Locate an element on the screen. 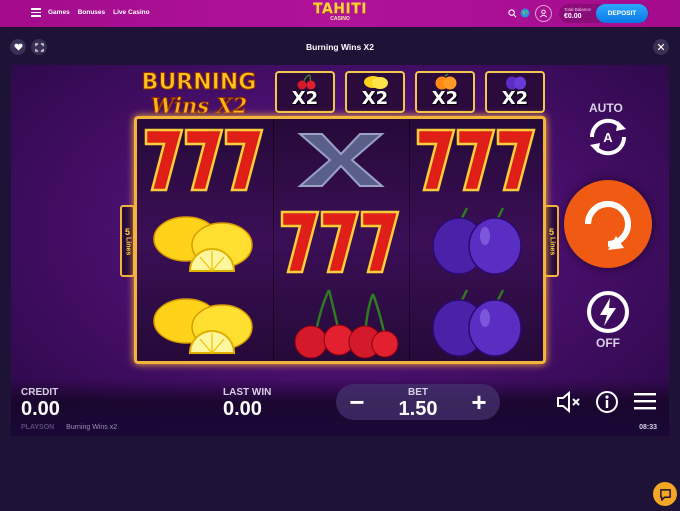 Image resolution: width=680 pixels, height=511 pixels. last-win-value: 0.00 is located at coordinates (242, 409).